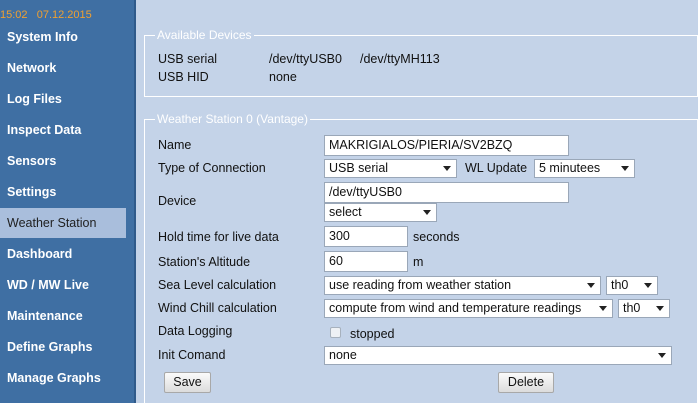 Image resolution: width=698 pixels, height=409 pixels. I want to click on delete-button: Delete, so click(526, 382).